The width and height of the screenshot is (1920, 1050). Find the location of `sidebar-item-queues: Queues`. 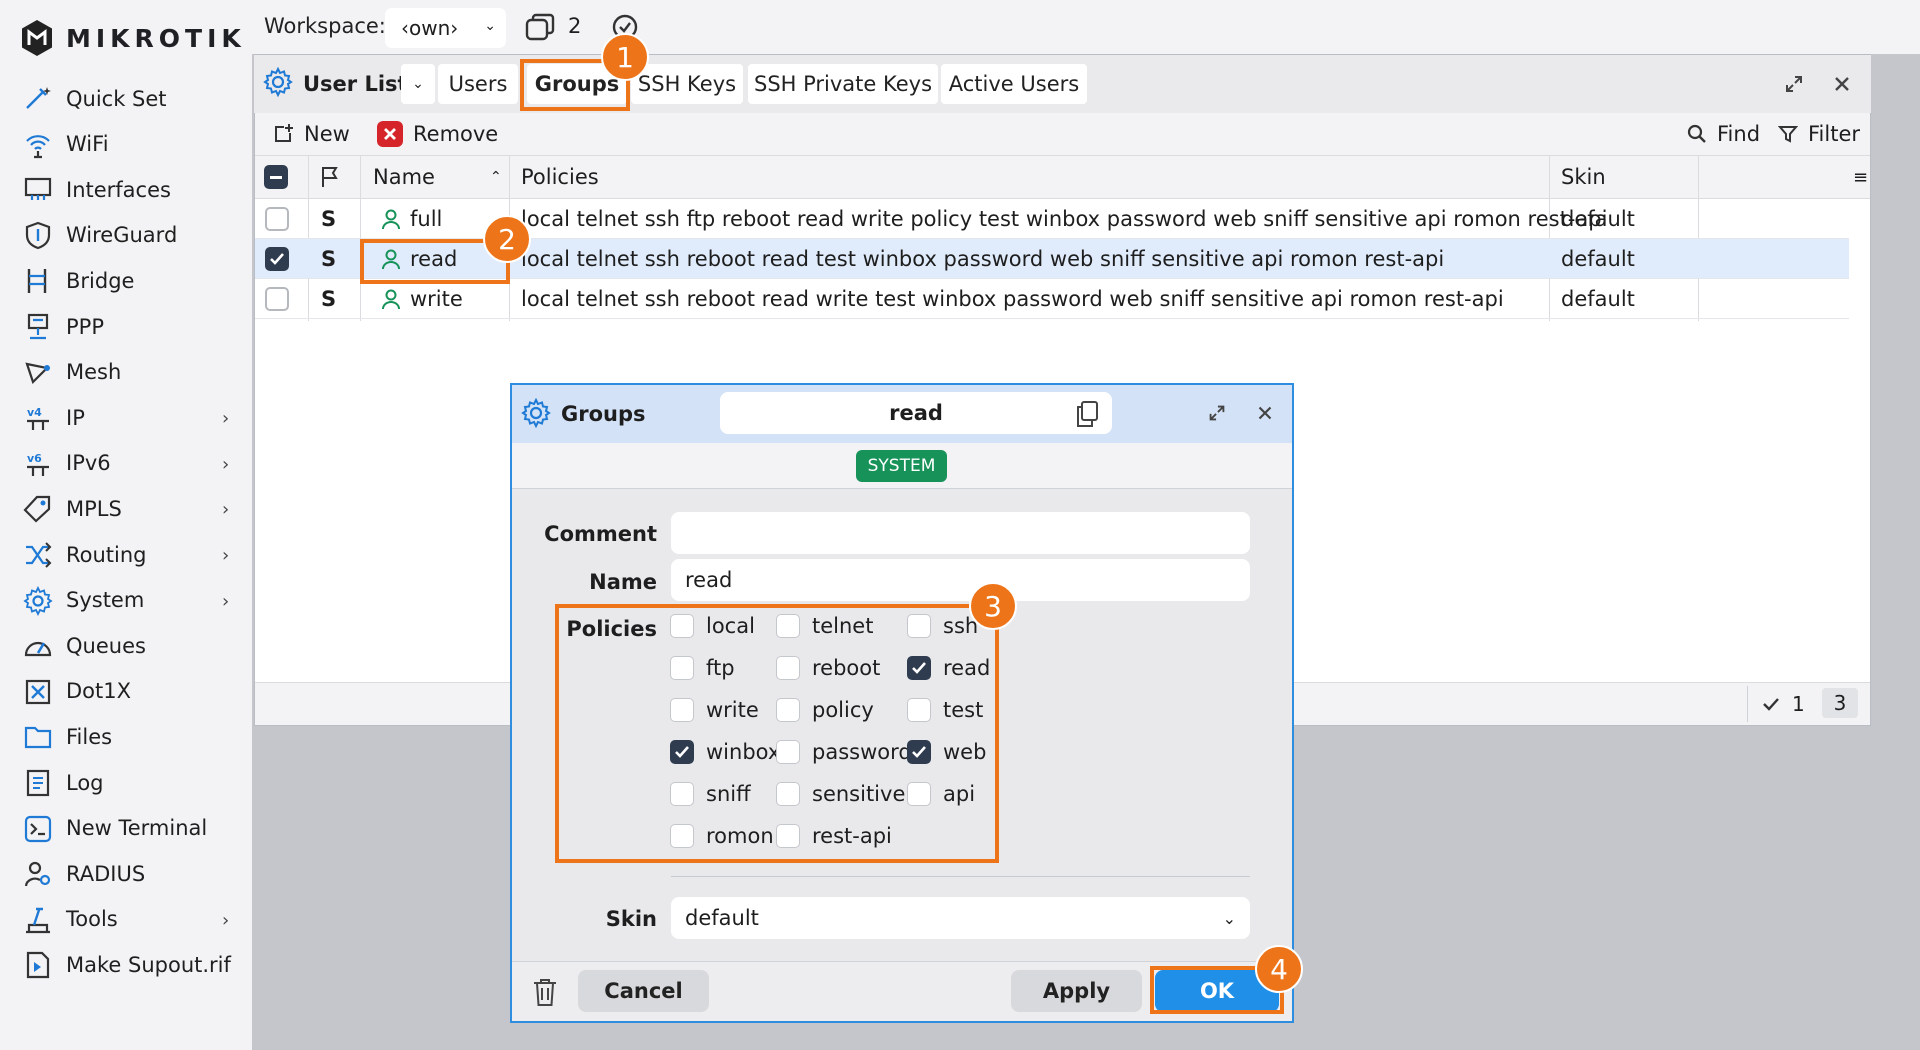

sidebar-item-queues: Queues is located at coordinates (126, 645).